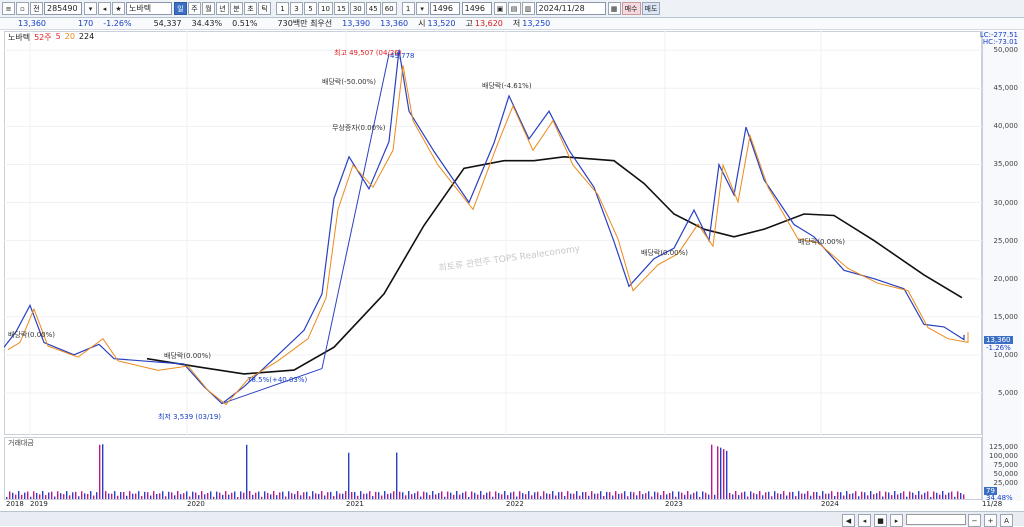 The height and width of the screenshot is (527, 1024). What do you see at coordinates (189, 416) in the screenshot?
I see `low-annotation: 최저 3,539 (03/19)` at bounding box center [189, 416].